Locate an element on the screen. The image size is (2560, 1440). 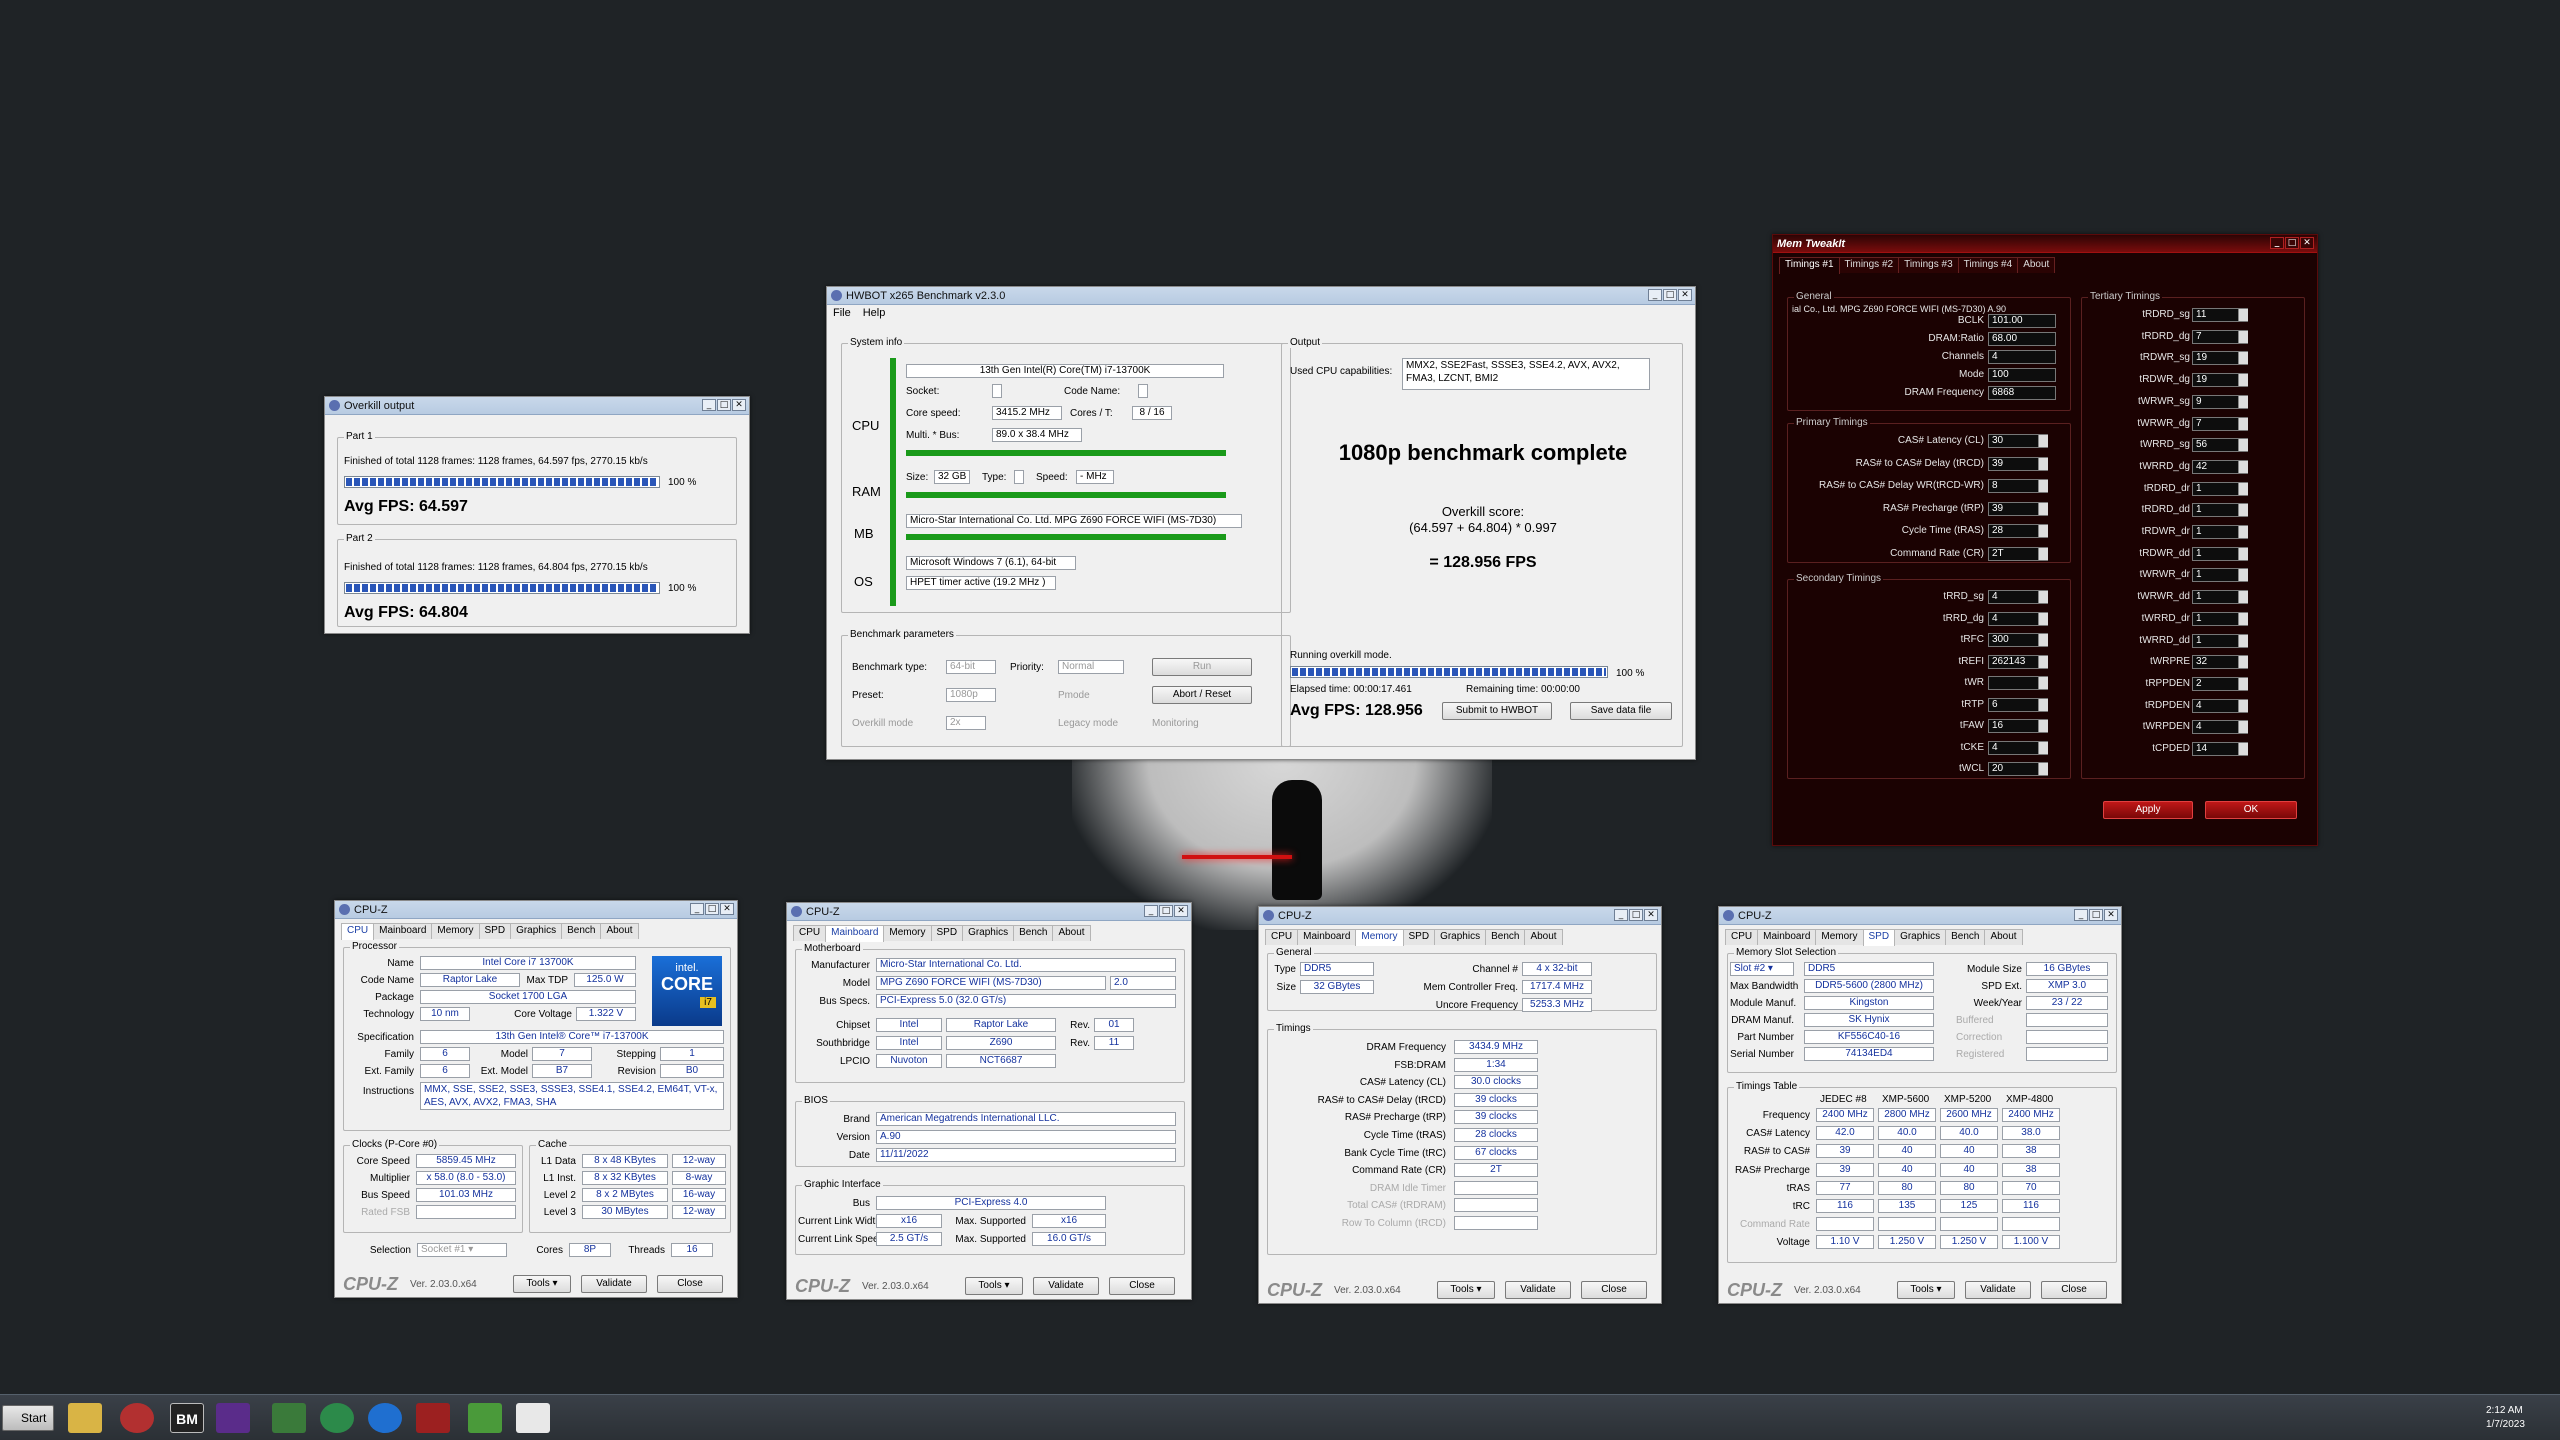
tray-time: 2:12 AM is located at coordinates (2504, 1410).